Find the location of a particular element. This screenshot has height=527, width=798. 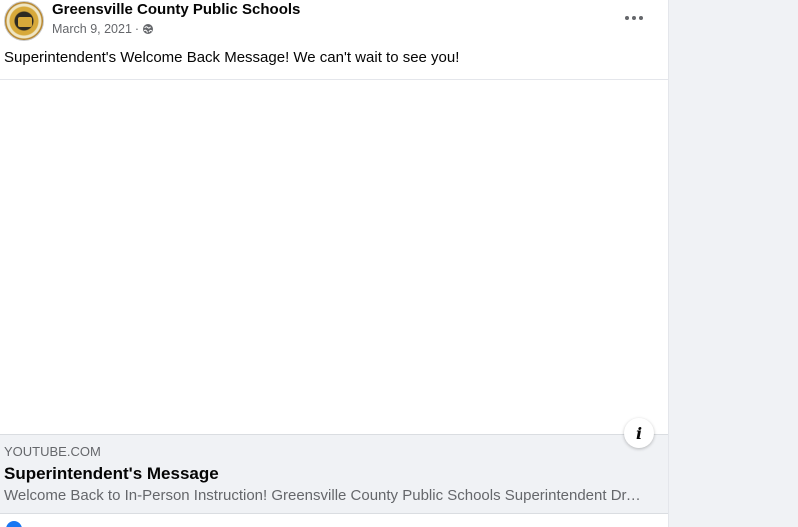

more-options-icon is located at coordinates (634, 18).